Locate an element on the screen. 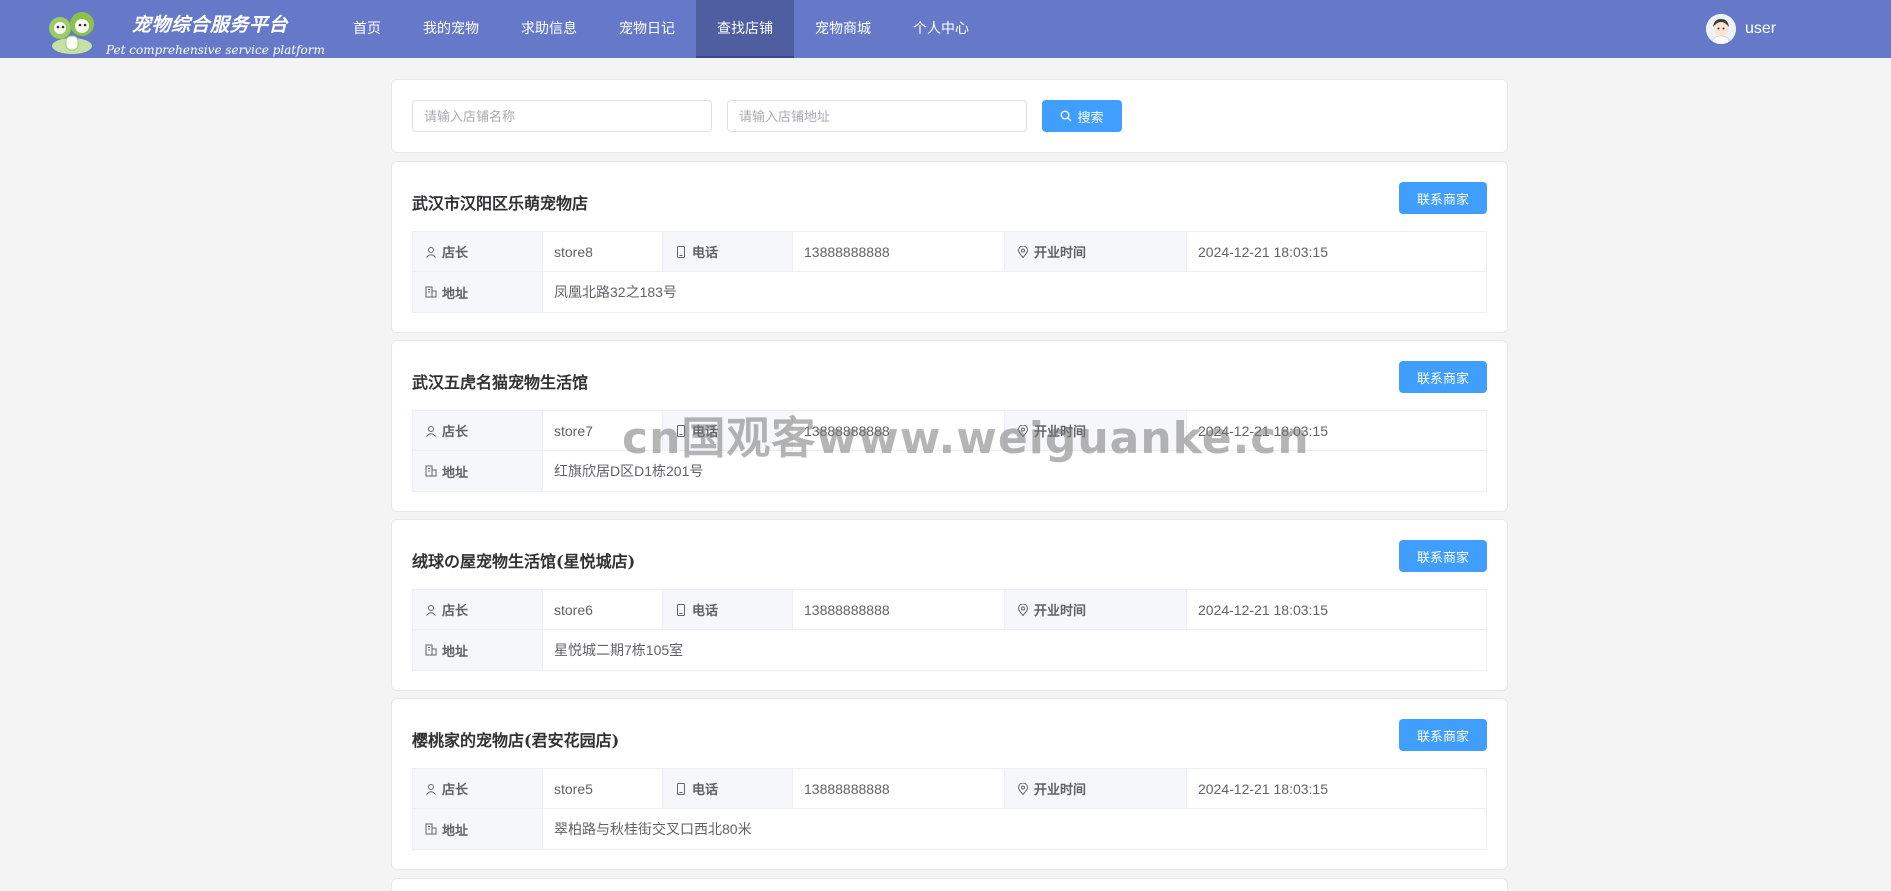  user-menu: user is located at coordinates (1741, 29).